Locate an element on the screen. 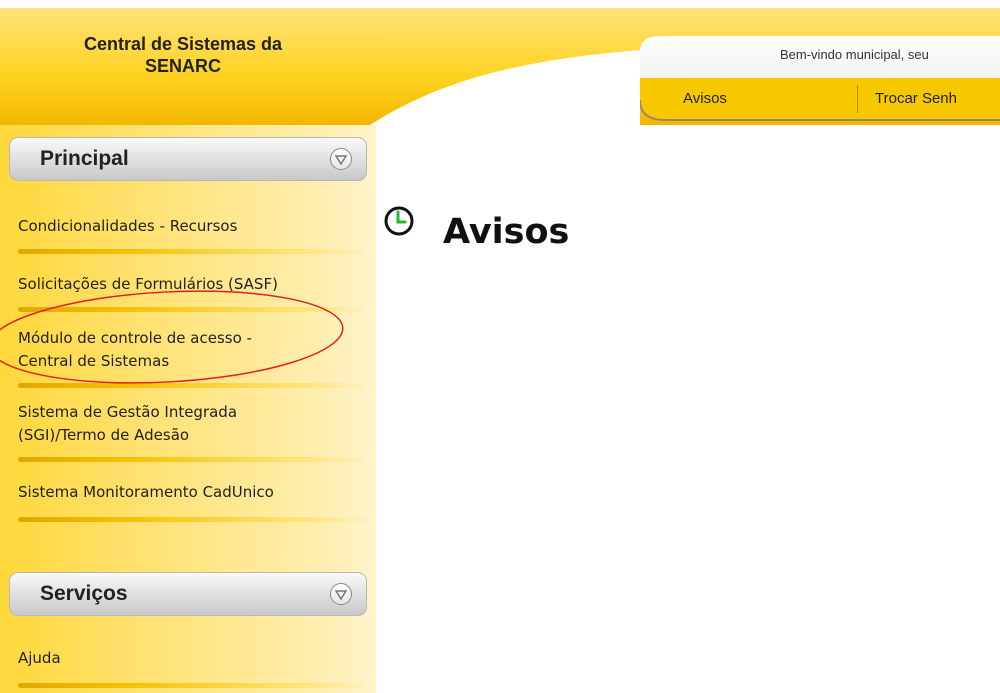 The height and width of the screenshot is (693, 1000). sidebar-item-label: Ajuda is located at coordinates (39, 658).